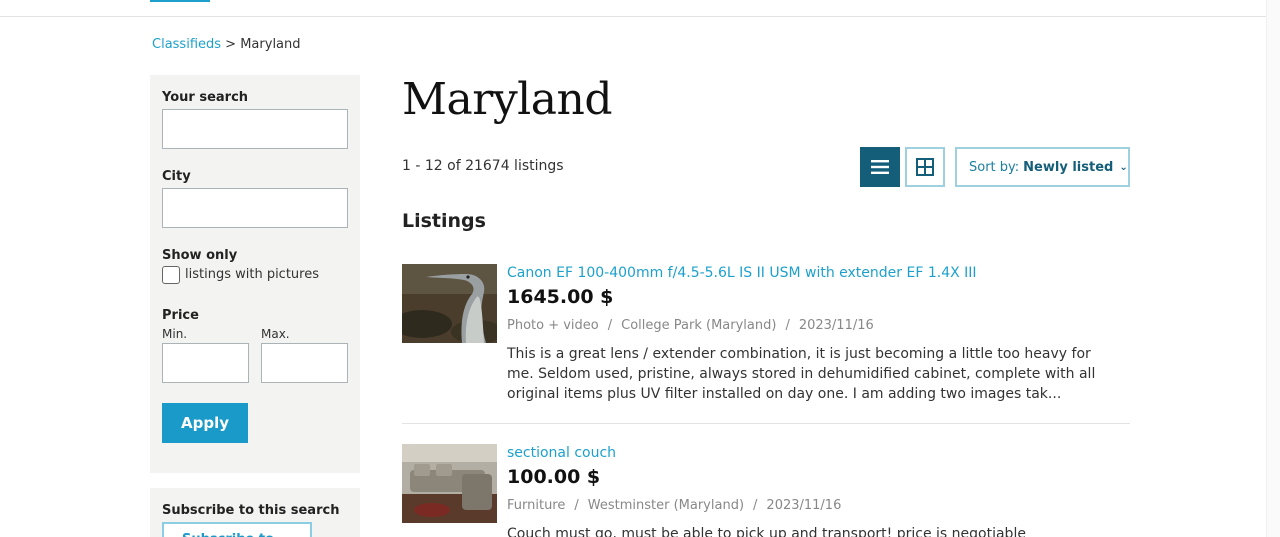 The image size is (1280, 537). What do you see at coordinates (666, 505) in the screenshot?
I see `listing-location: Westminster (Maryland)` at bounding box center [666, 505].